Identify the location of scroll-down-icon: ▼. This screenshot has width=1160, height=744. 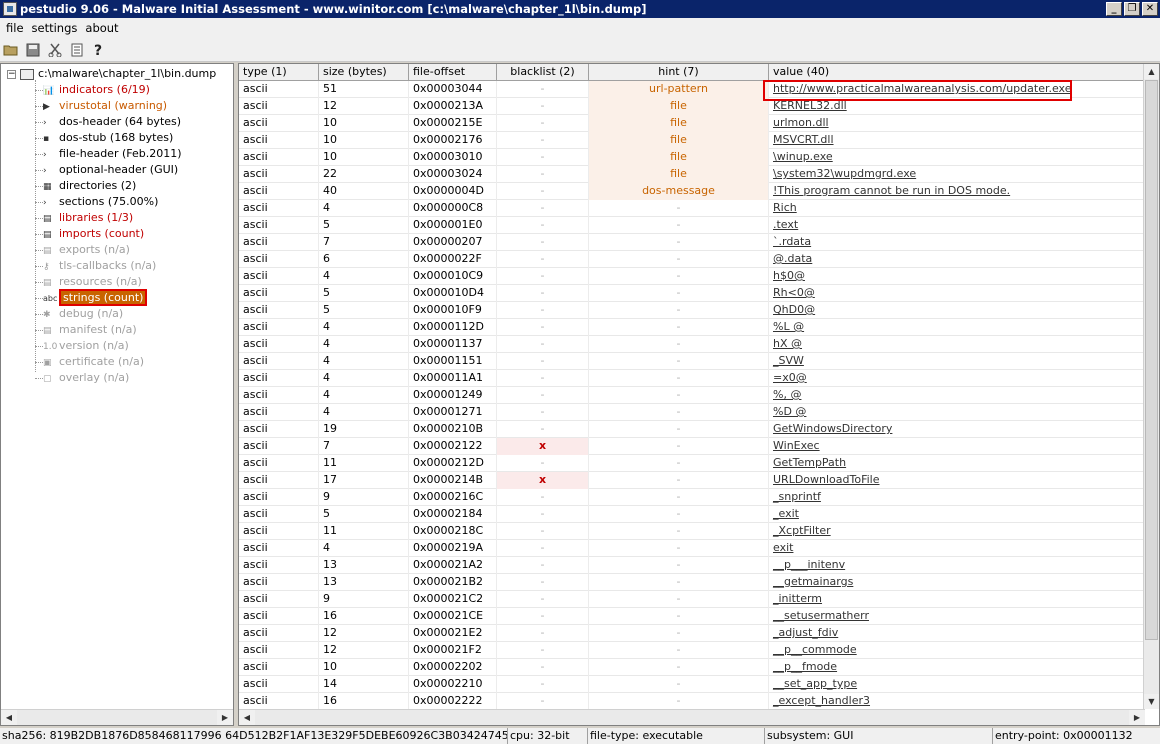
(1151, 701).